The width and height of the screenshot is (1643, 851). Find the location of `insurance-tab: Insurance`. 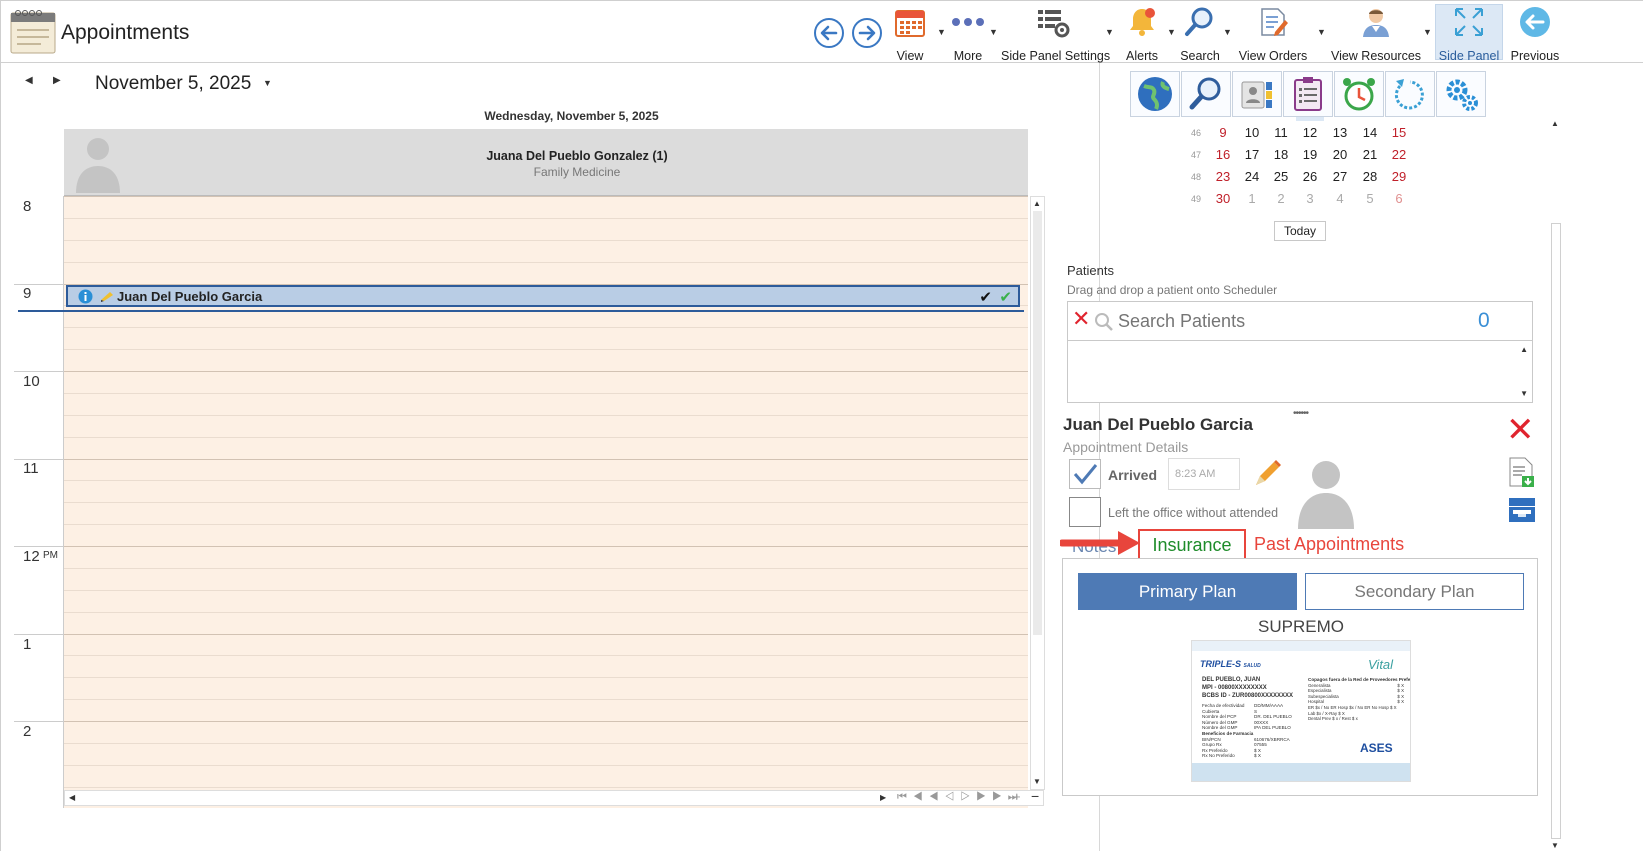

insurance-tab: Insurance is located at coordinates (1192, 544).